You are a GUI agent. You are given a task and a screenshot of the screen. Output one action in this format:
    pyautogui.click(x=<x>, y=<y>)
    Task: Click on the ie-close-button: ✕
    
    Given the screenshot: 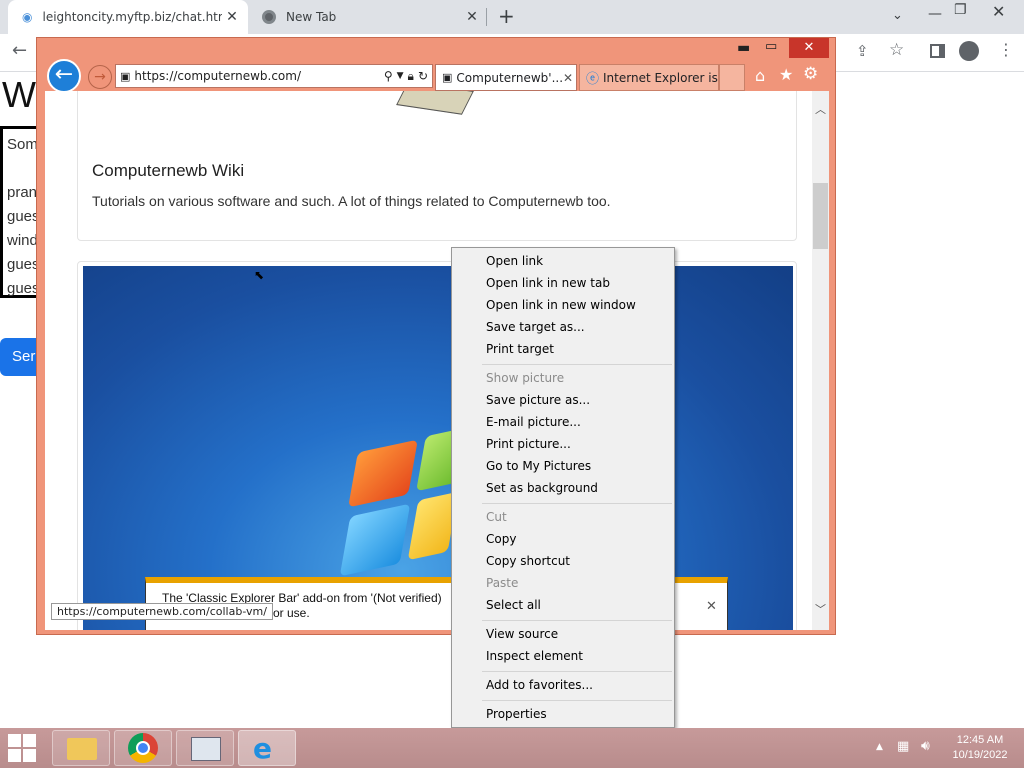 What is the action you would take?
    pyautogui.click(x=809, y=48)
    